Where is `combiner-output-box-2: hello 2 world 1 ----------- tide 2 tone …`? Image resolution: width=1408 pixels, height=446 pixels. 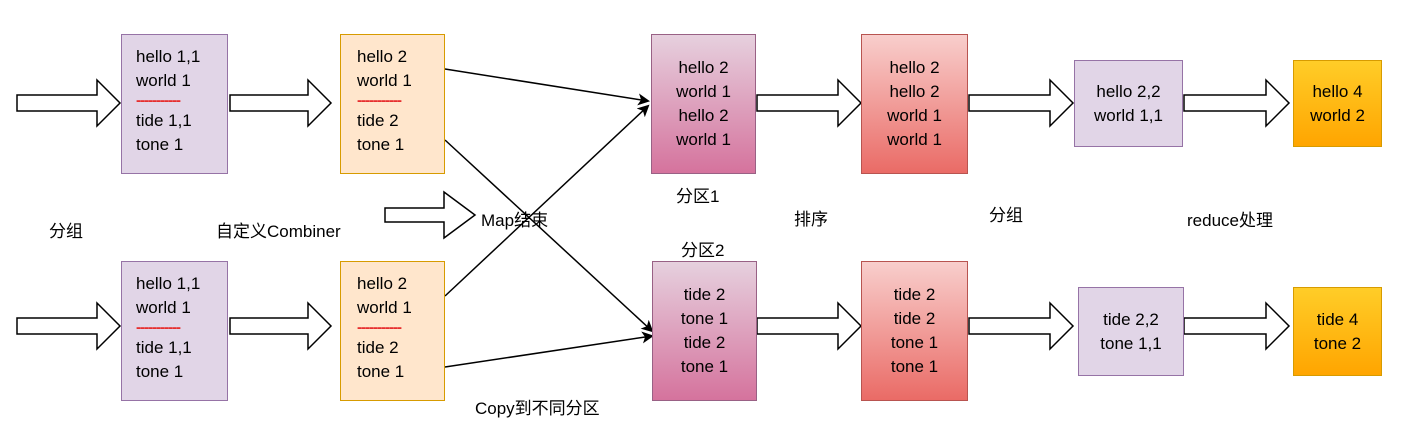 combiner-output-box-2: hello 2 world 1 ----------- tide 2 tone … is located at coordinates (392, 331).